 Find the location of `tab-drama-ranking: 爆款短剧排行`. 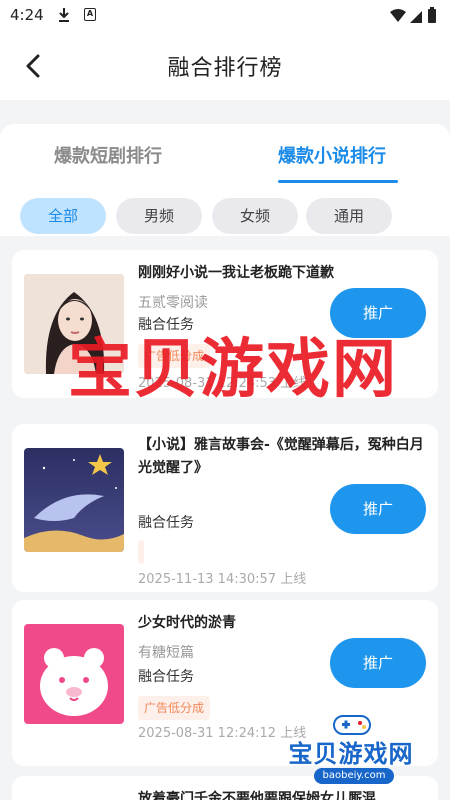

tab-drama-ranking: 爆款短剧排行 is located at coordinates (108, 155).